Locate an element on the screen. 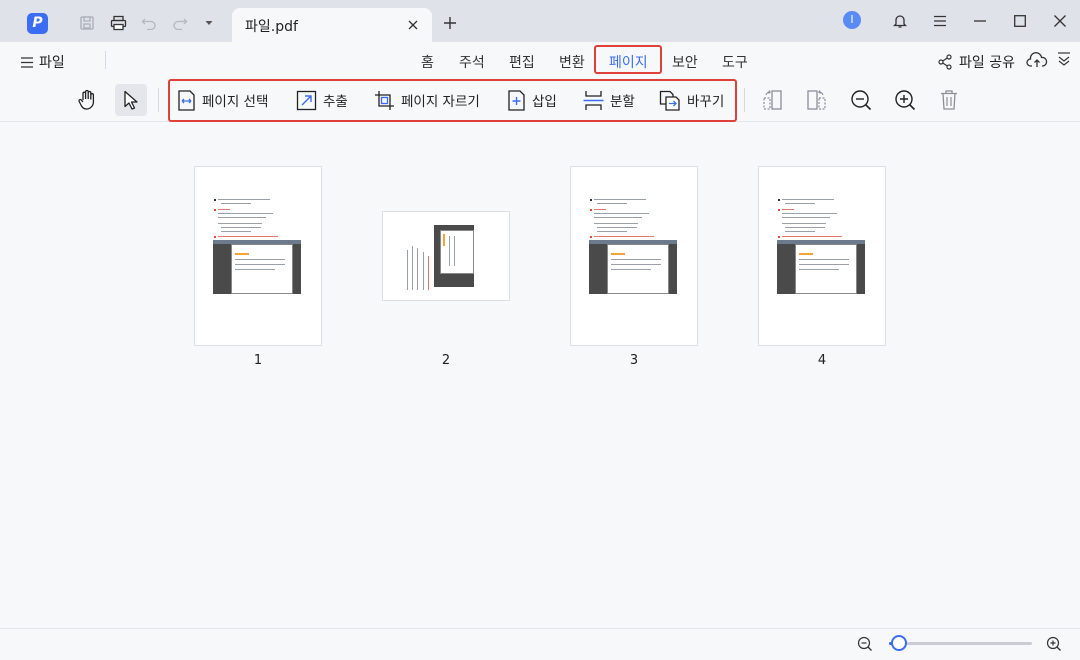 This screenshot has height=660, width=1080. select-tool-icon is located at coordinates (131, 100).